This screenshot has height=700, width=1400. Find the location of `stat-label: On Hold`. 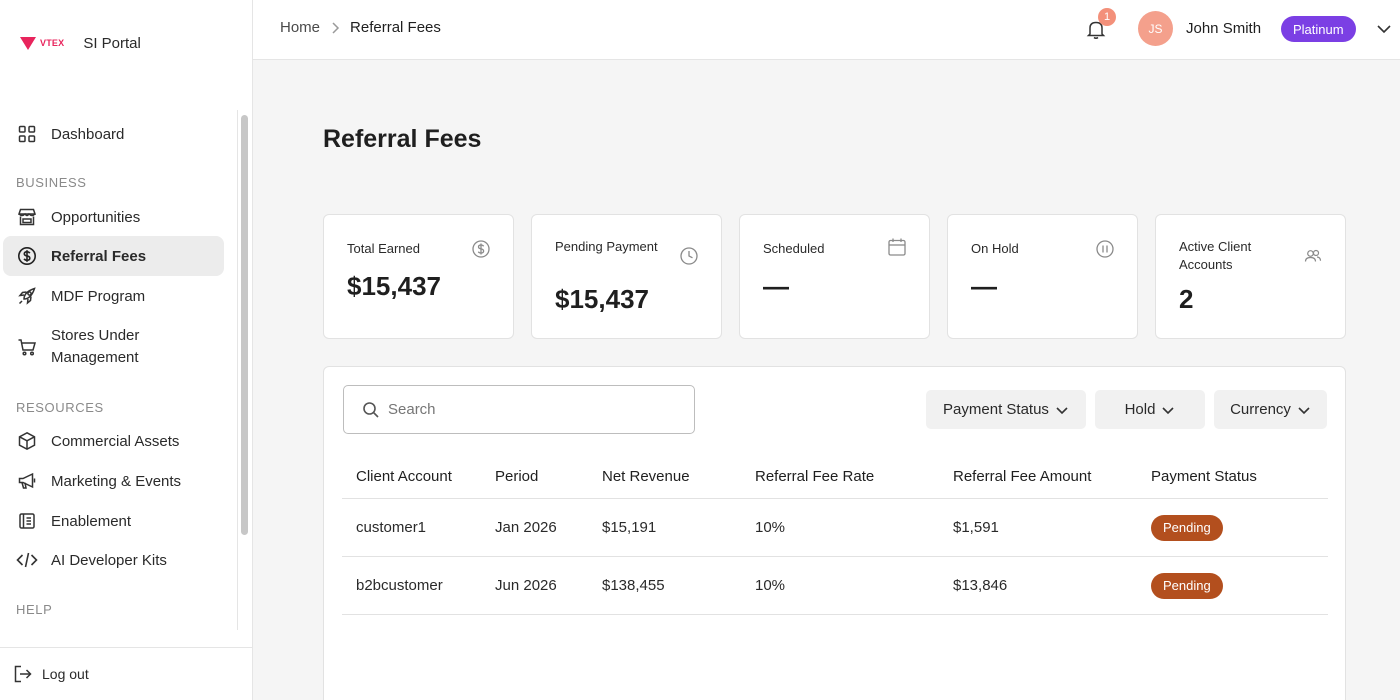

stat-label: On Hold is located at coordinates (995, 248).